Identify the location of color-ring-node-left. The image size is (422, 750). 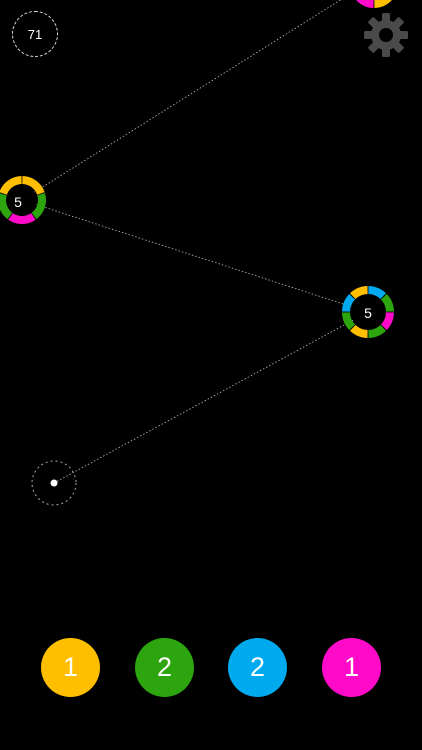
(23, 200).